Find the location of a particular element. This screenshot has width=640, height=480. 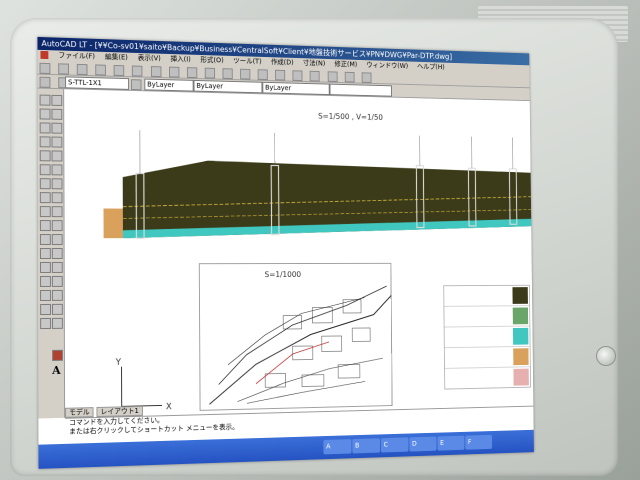

wipeout-tool-icon is located at coordinates (46, 309).